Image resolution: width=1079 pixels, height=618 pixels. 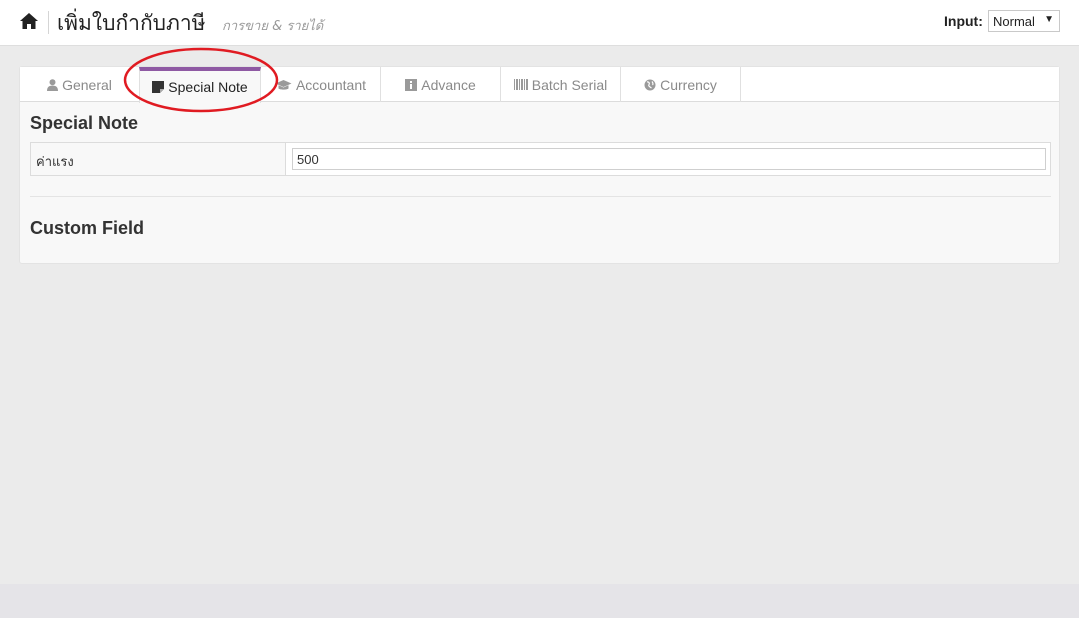 I want to click on note-icon, so click(x=158, y=87).